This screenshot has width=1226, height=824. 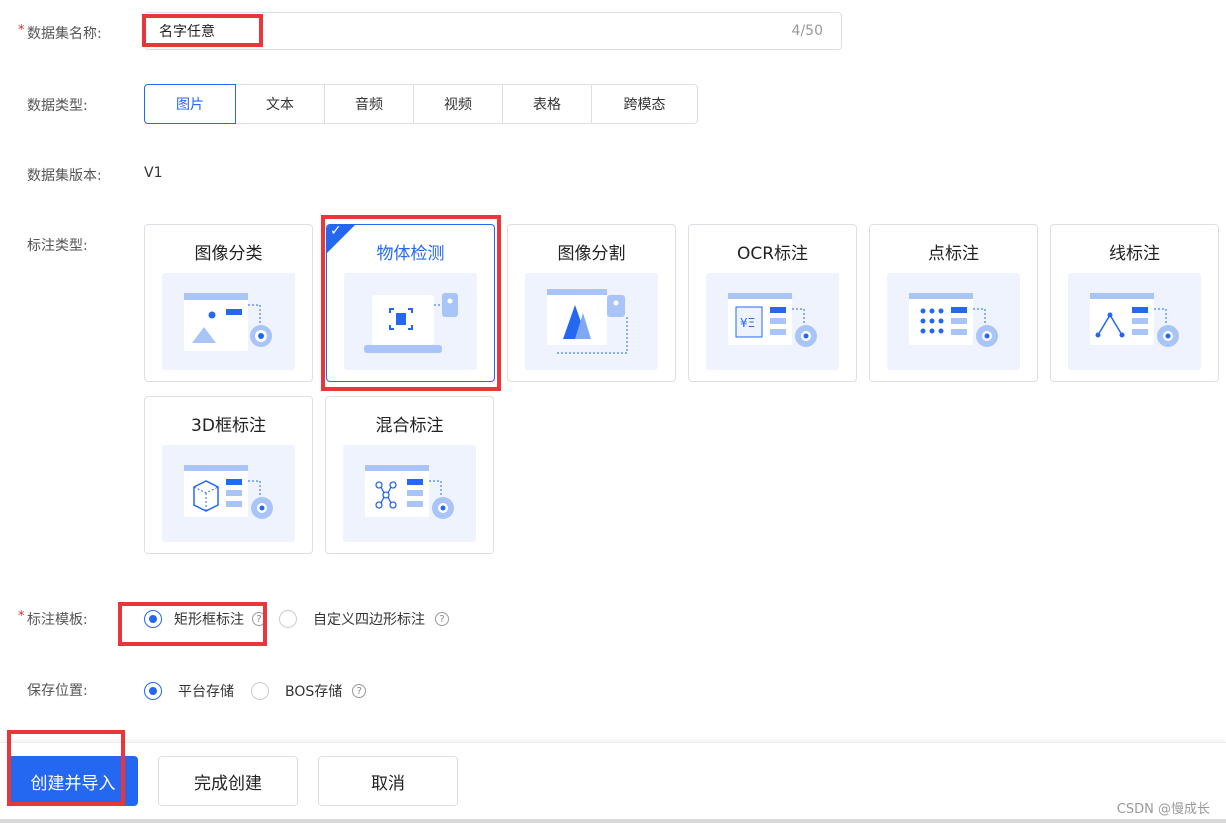 I want to click on check-icon: ✓, so click(x=336, y=231).